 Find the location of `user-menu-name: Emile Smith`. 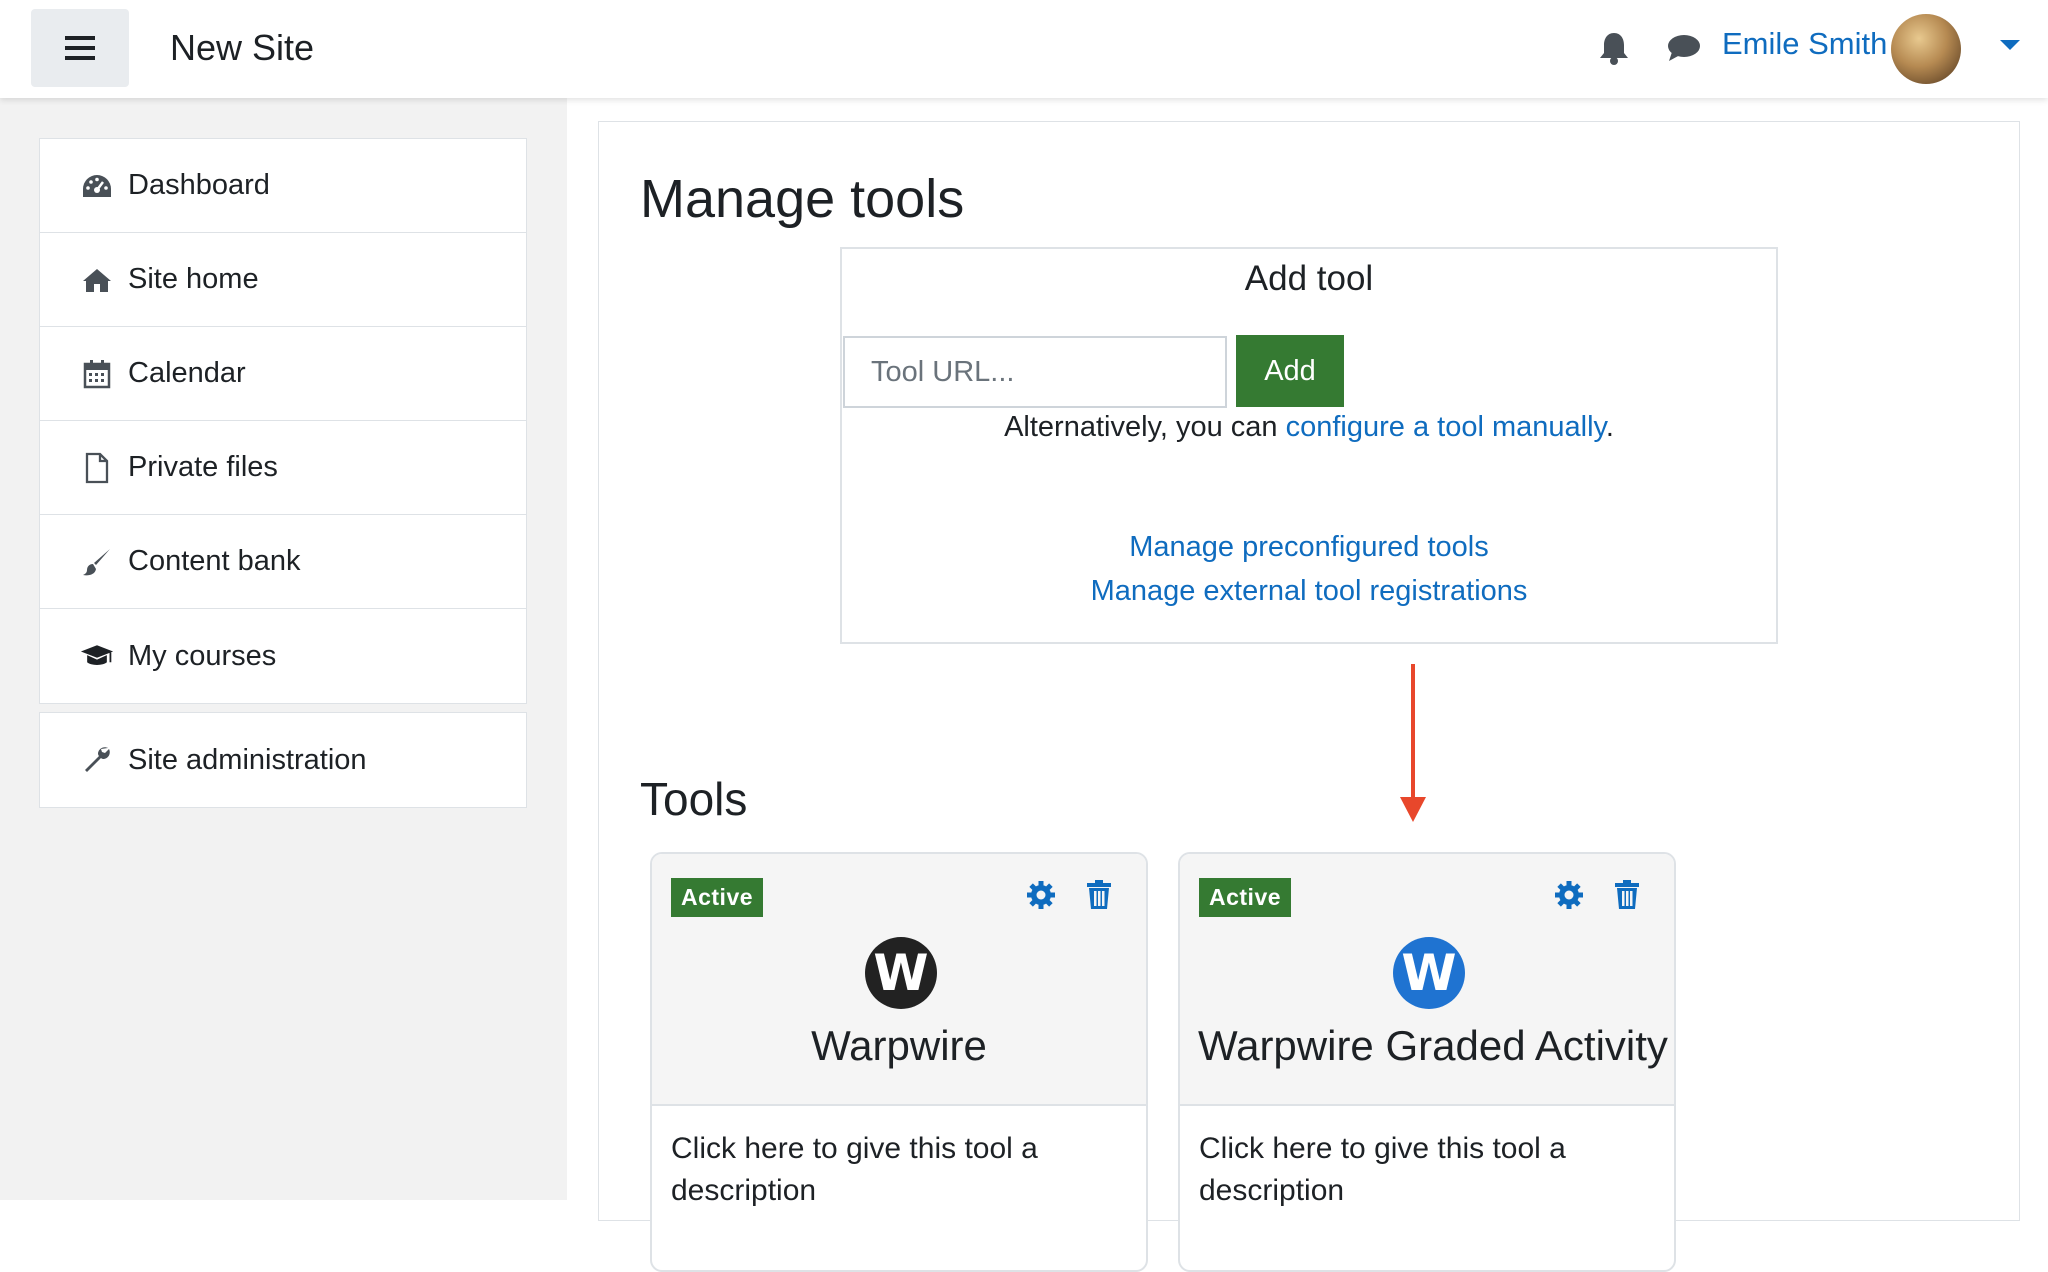

user-menu-name: Emile Smith is located at coordinates (1804, 44).